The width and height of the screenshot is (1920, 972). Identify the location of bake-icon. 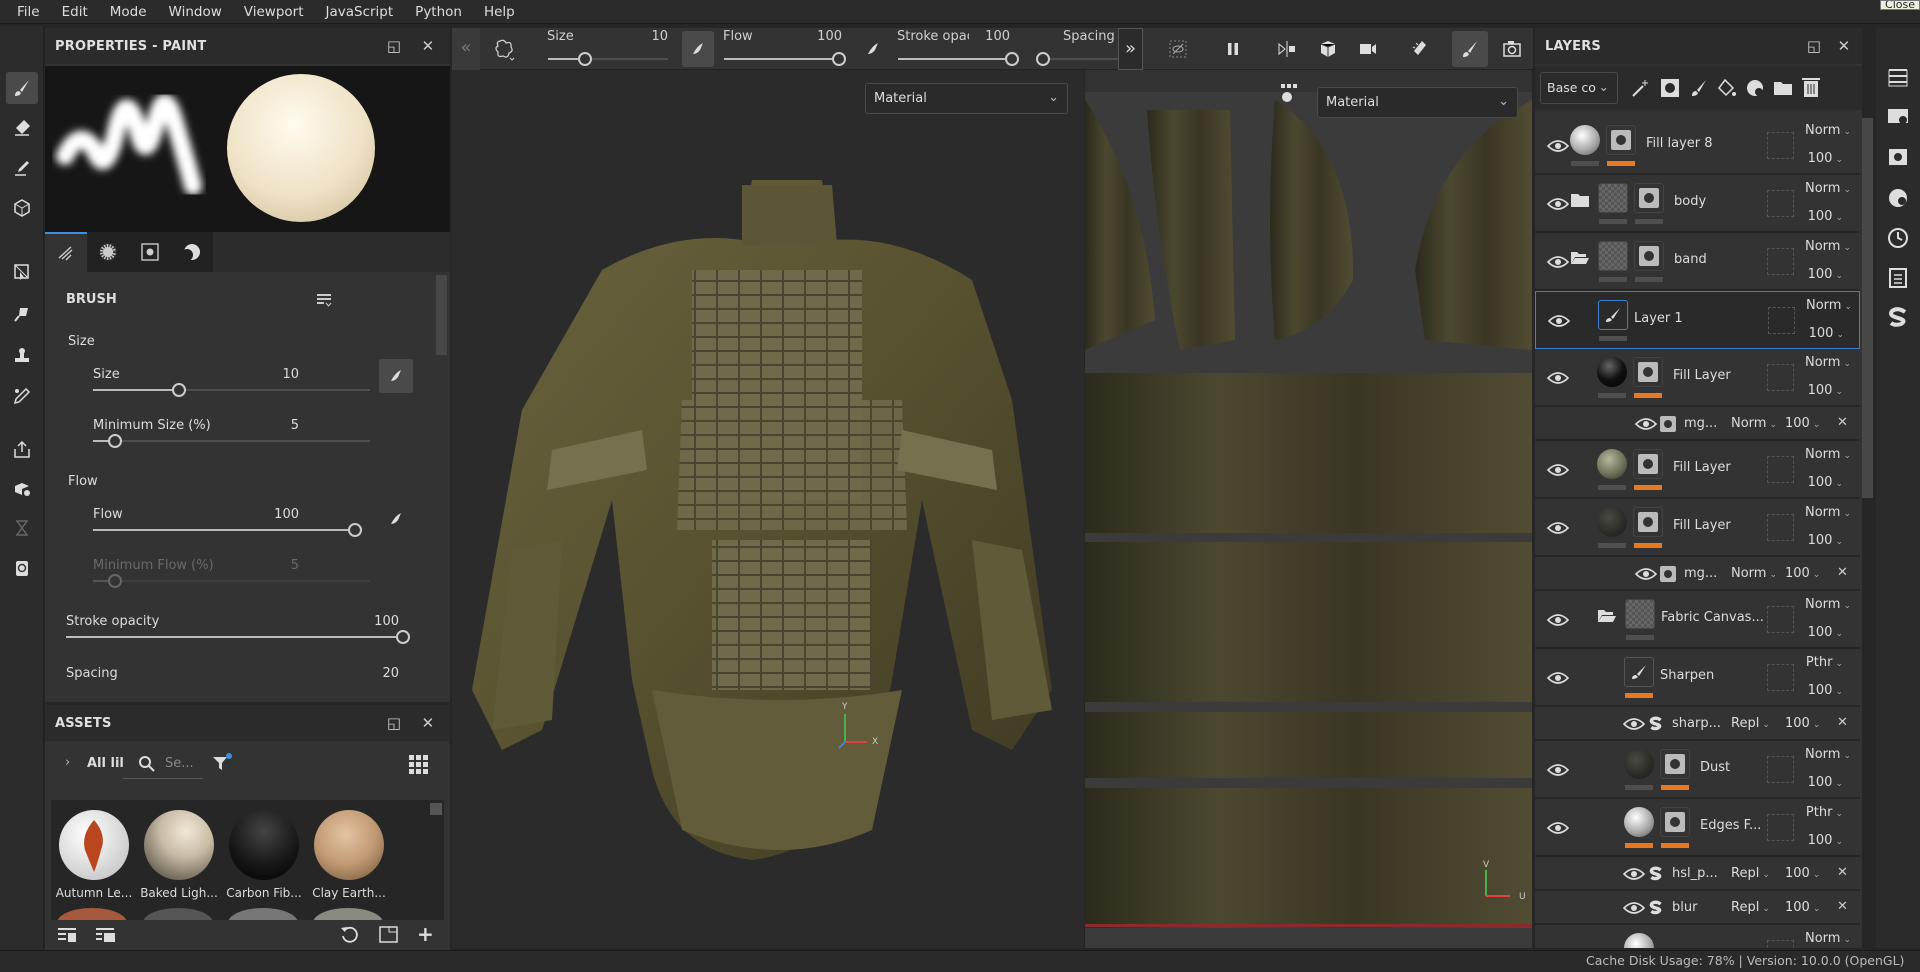
(22, 490).